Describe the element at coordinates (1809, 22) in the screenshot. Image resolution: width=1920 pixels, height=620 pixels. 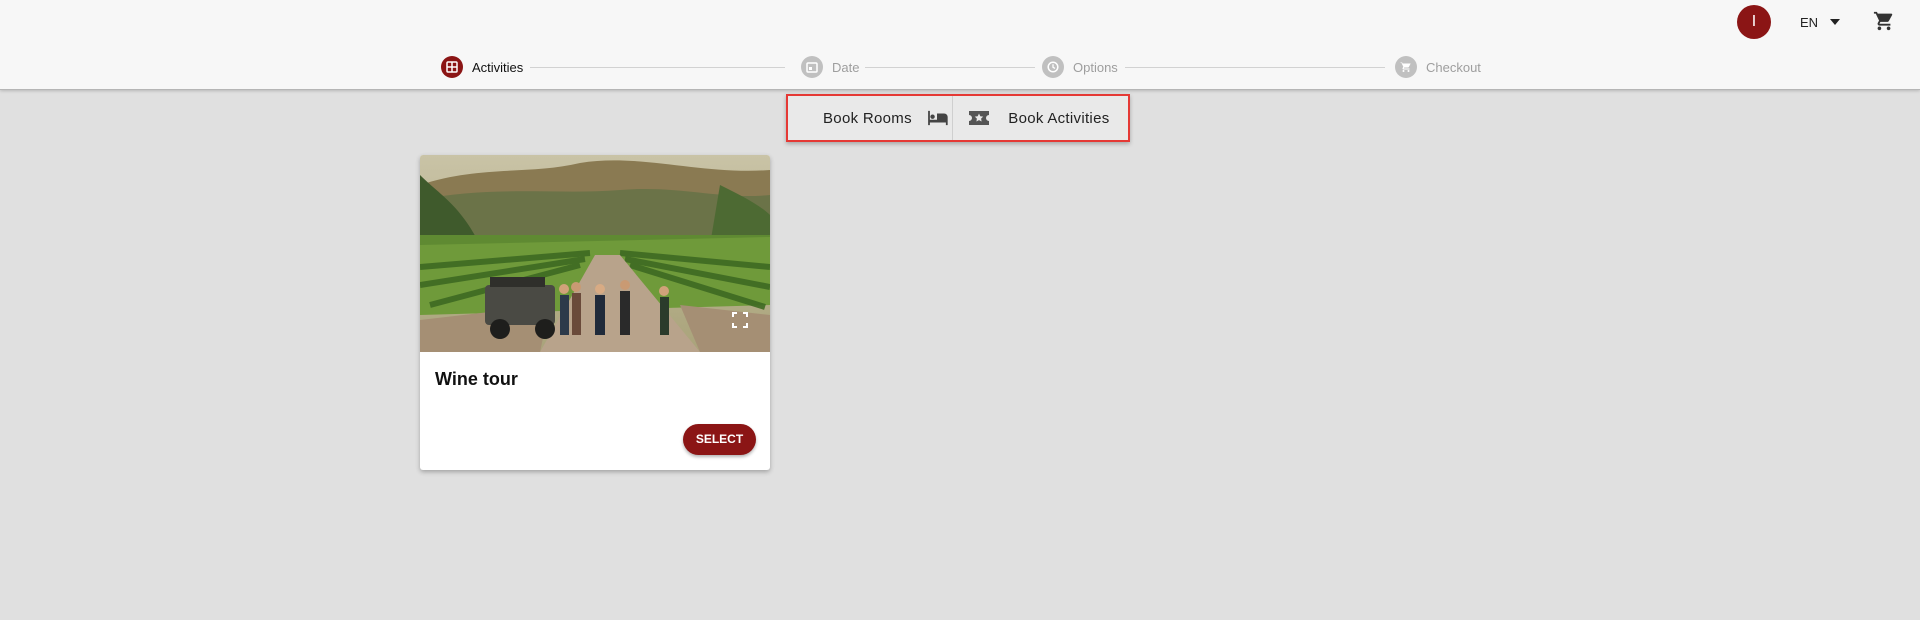
I see `language-label: EN` at that location.